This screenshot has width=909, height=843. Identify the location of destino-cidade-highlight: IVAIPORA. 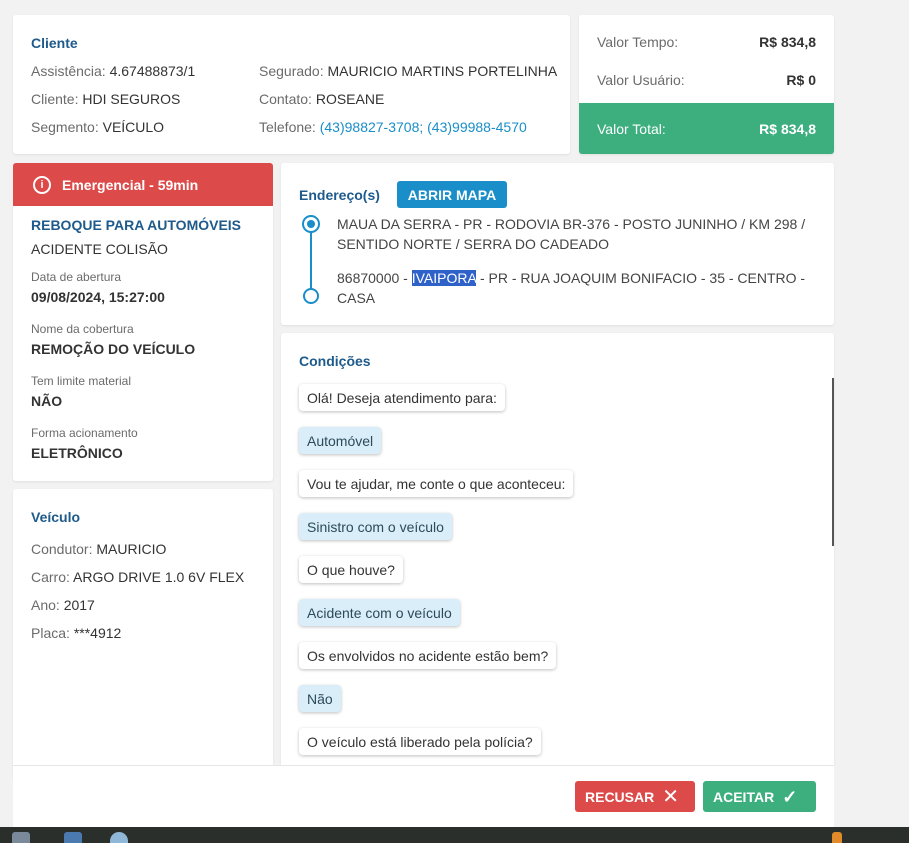
(444, 278).